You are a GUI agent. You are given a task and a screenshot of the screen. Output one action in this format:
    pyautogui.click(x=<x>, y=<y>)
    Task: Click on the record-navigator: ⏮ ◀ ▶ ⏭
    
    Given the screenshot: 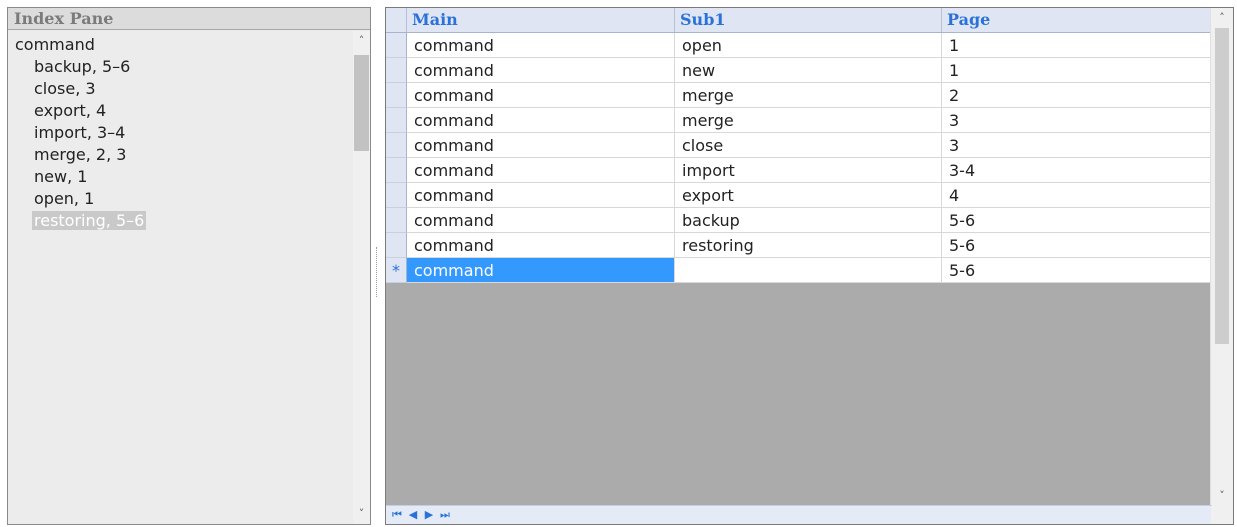 What is the action you would take?
    pyautogui.click(x=799, y=514)
    